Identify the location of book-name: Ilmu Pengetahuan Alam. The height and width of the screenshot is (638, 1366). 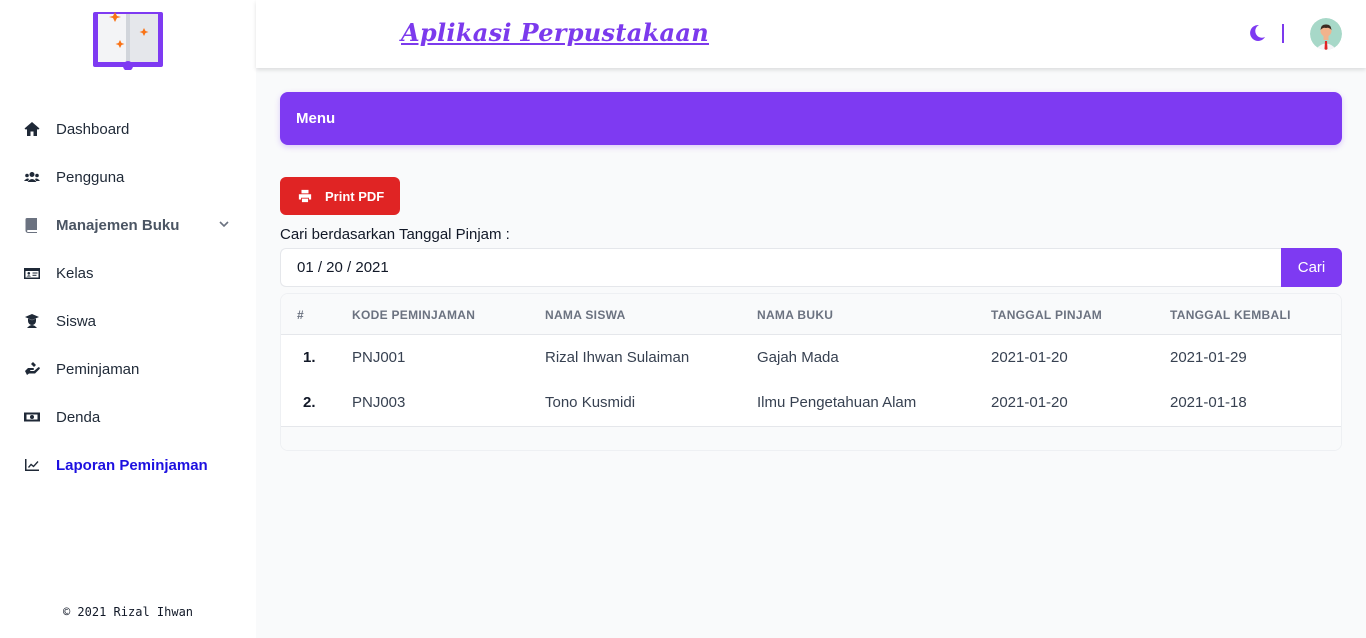
(837, 402).